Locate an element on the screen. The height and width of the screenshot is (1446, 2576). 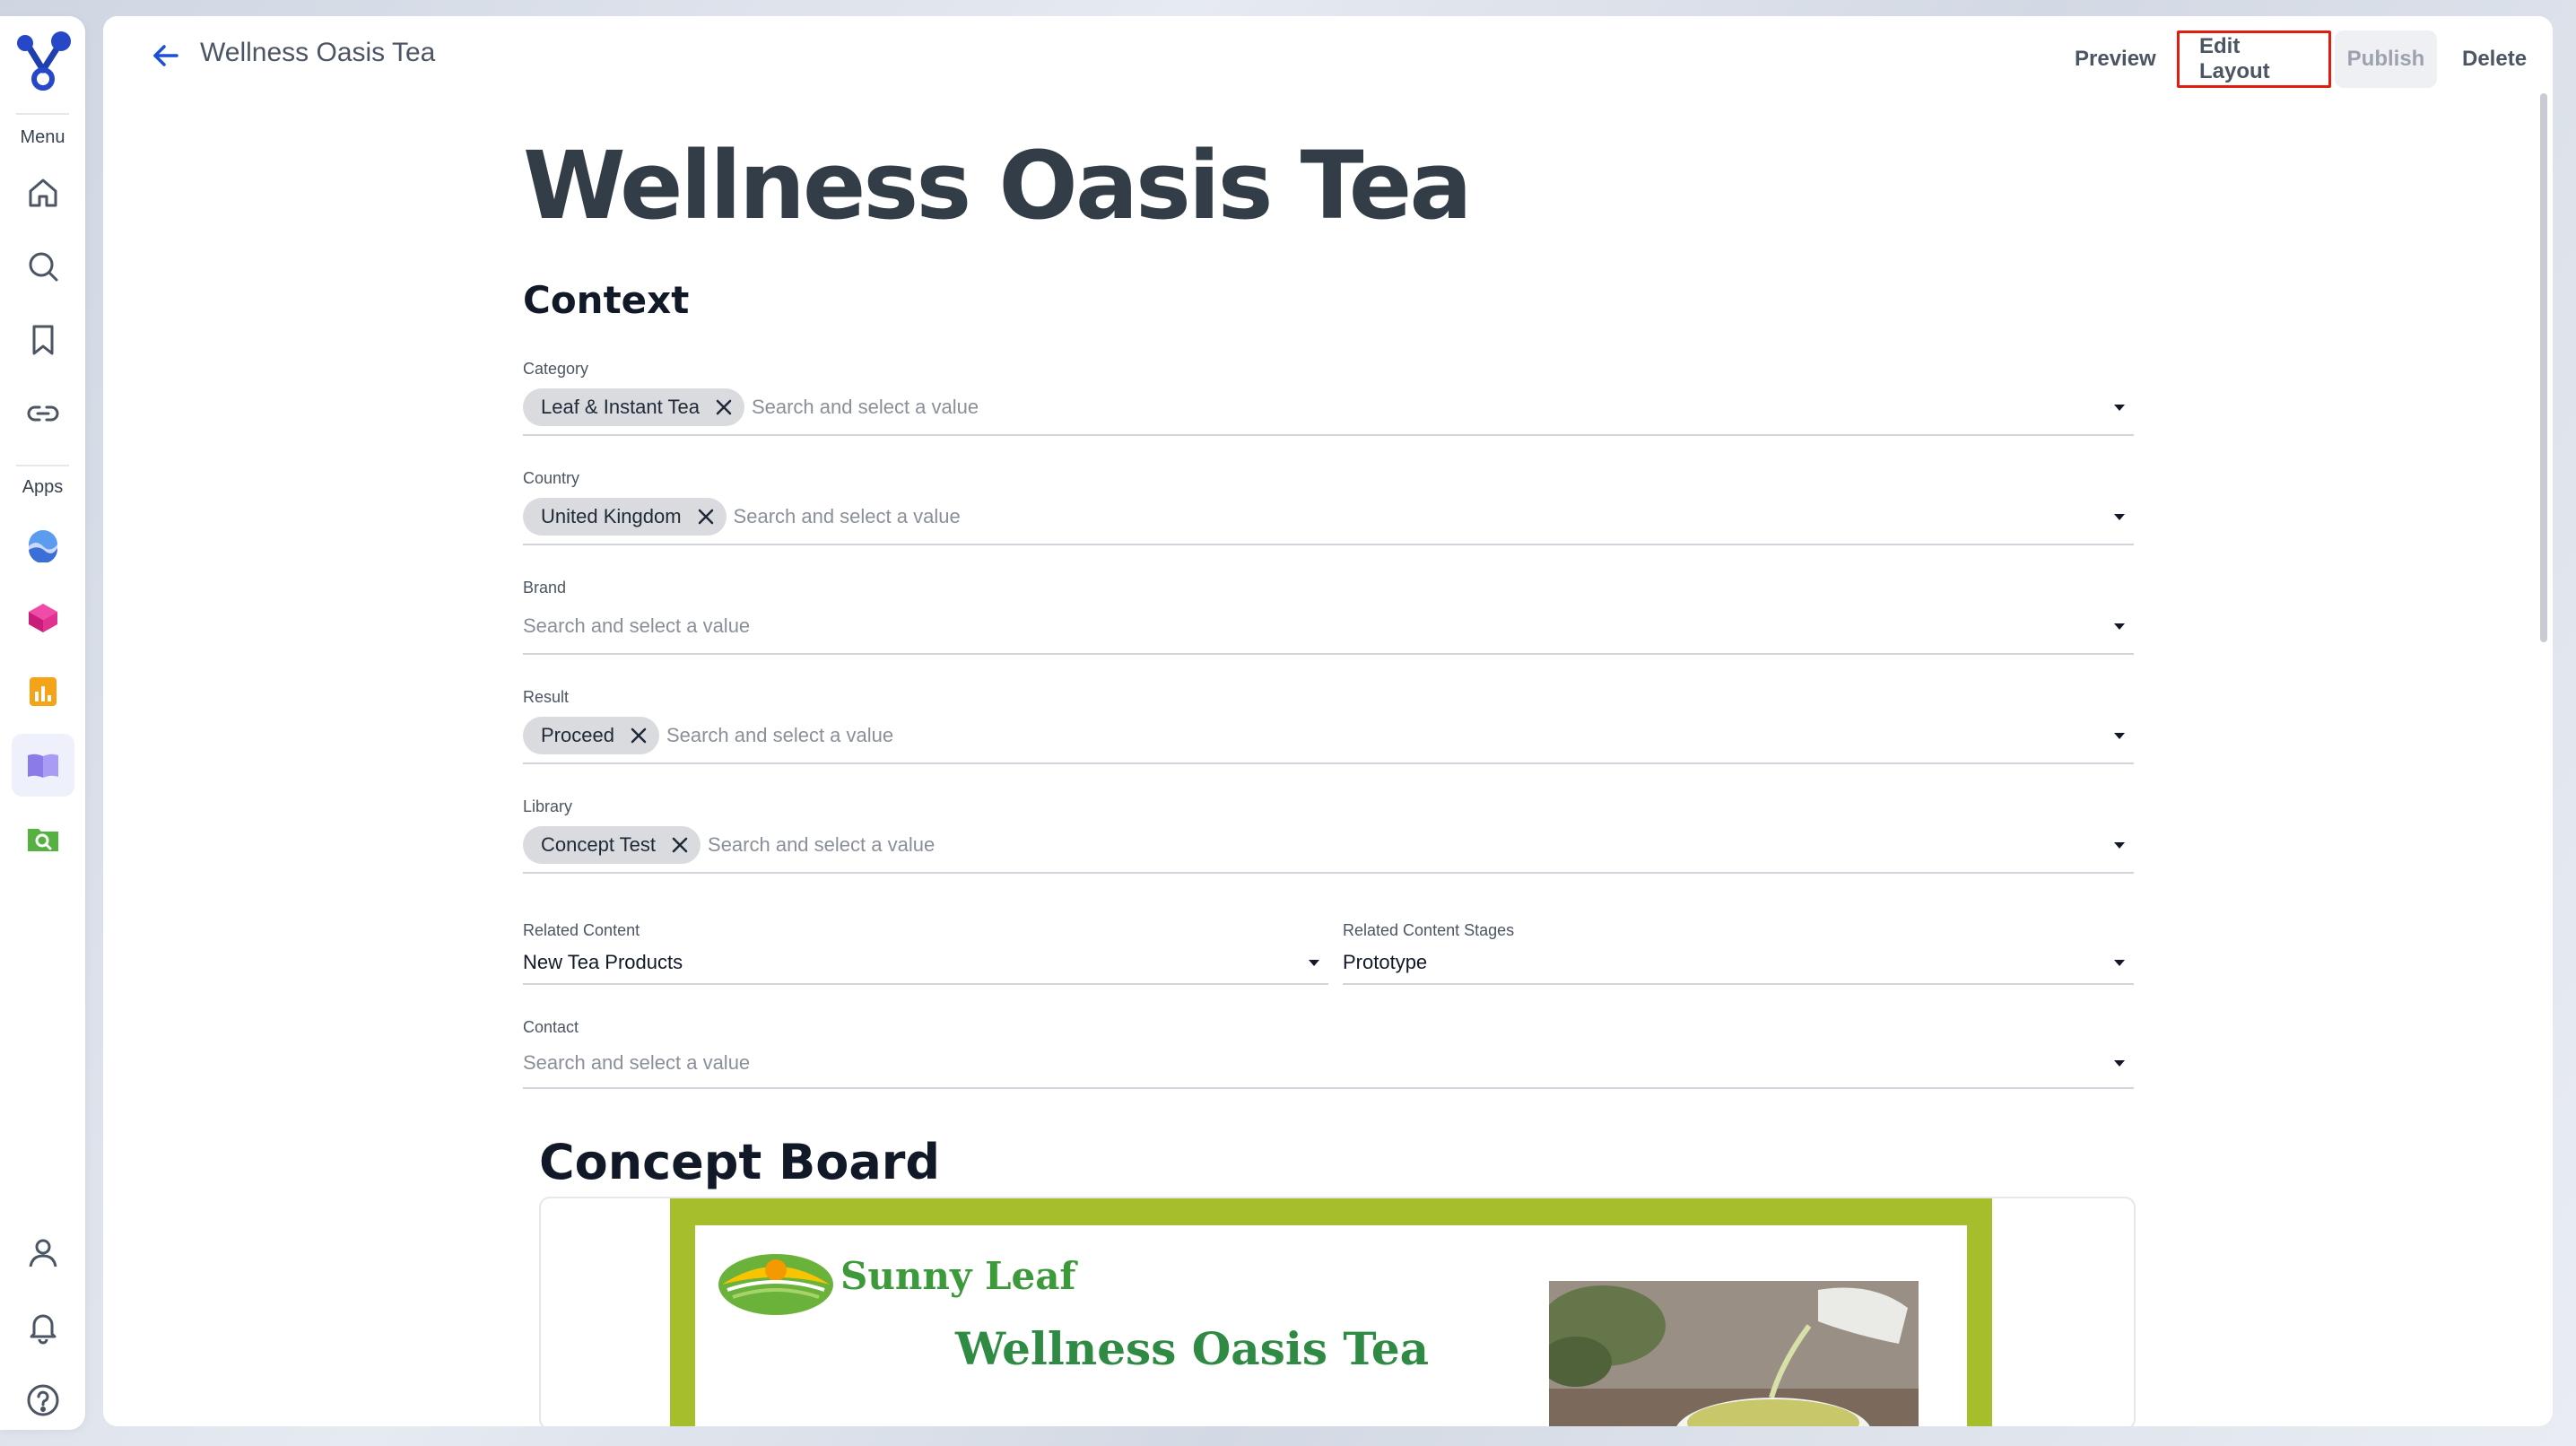
app-wave-icon is located at coordinates (43, 544).